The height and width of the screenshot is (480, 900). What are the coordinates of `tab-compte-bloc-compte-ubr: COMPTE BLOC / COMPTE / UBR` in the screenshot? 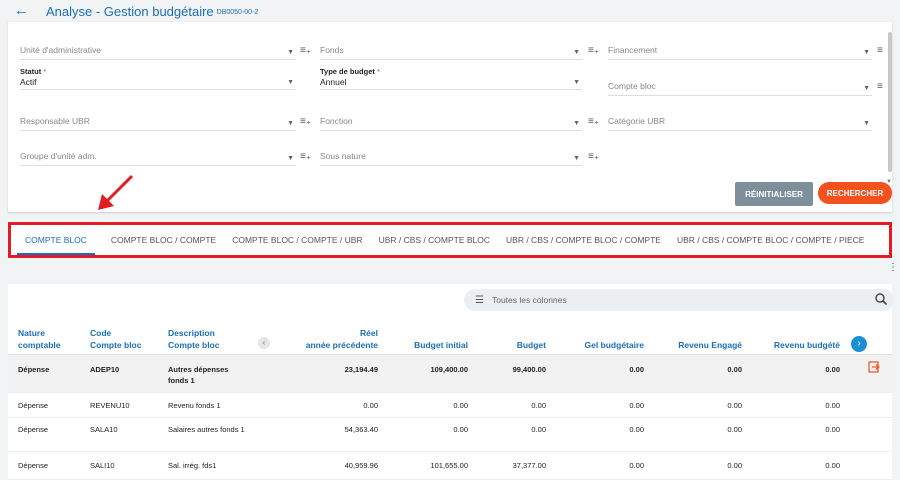 It's located at (297, 240).